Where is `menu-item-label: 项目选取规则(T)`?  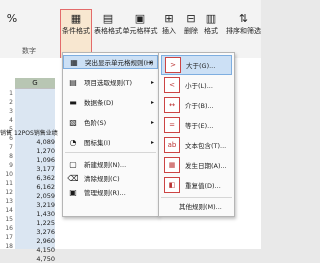 menu-item-label: 项目选取规则(T) is located at coordinates (108, 83).